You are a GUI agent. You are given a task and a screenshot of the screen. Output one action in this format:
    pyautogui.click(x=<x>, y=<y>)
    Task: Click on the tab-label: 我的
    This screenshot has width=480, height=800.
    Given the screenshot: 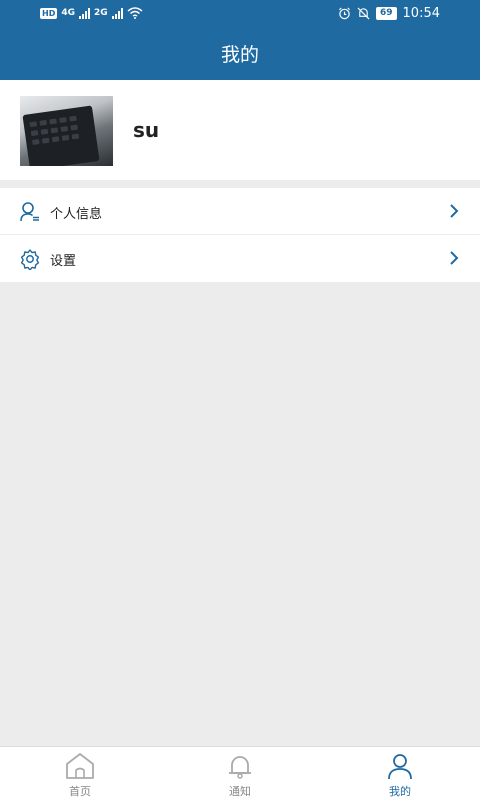 What is the action you would take?
    pyautogui.click(x=400, y=791)
    